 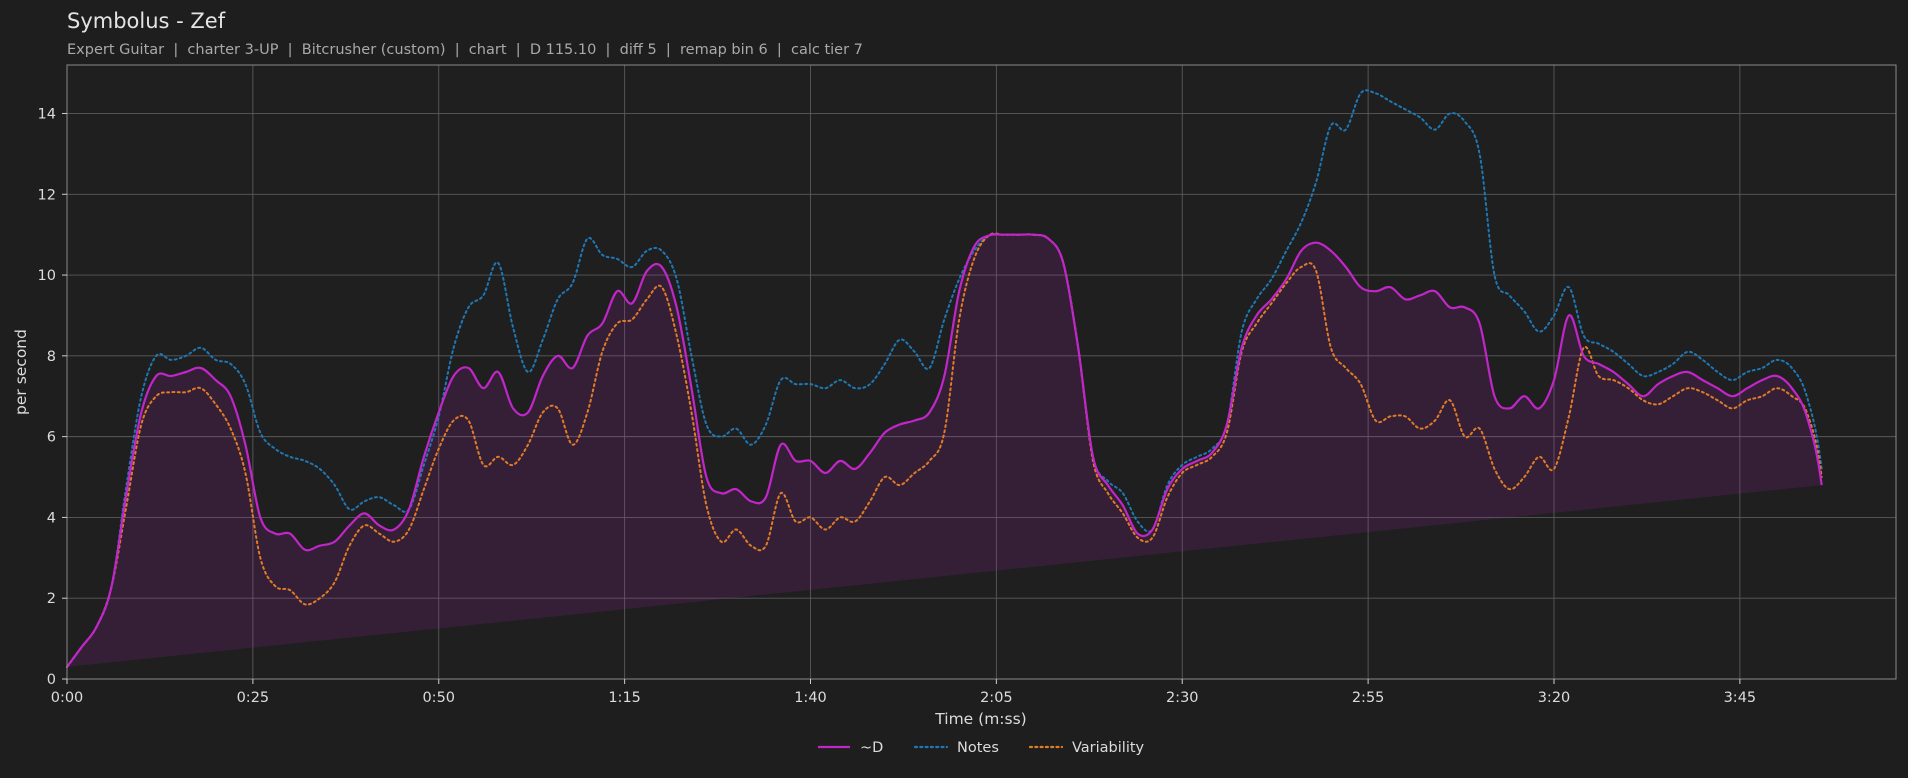 I want to click on legend: ~D Notes Variability, so click(x=981, y=748).